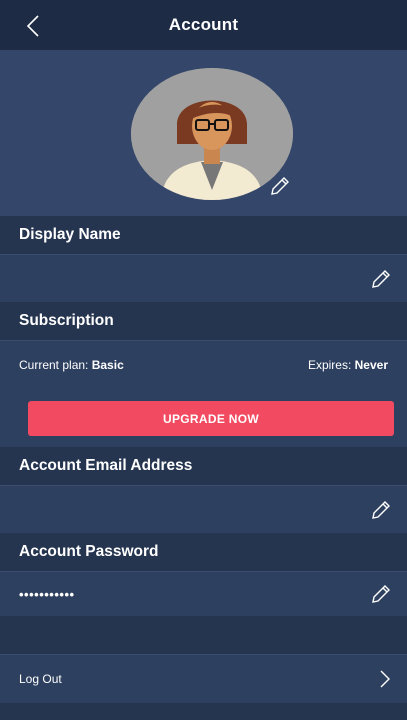 This screenshot has height=720, width=407. What do you see at coordinates (203, 509) in the screenshot?
I see `email-field` at bounding box center [203, 509].